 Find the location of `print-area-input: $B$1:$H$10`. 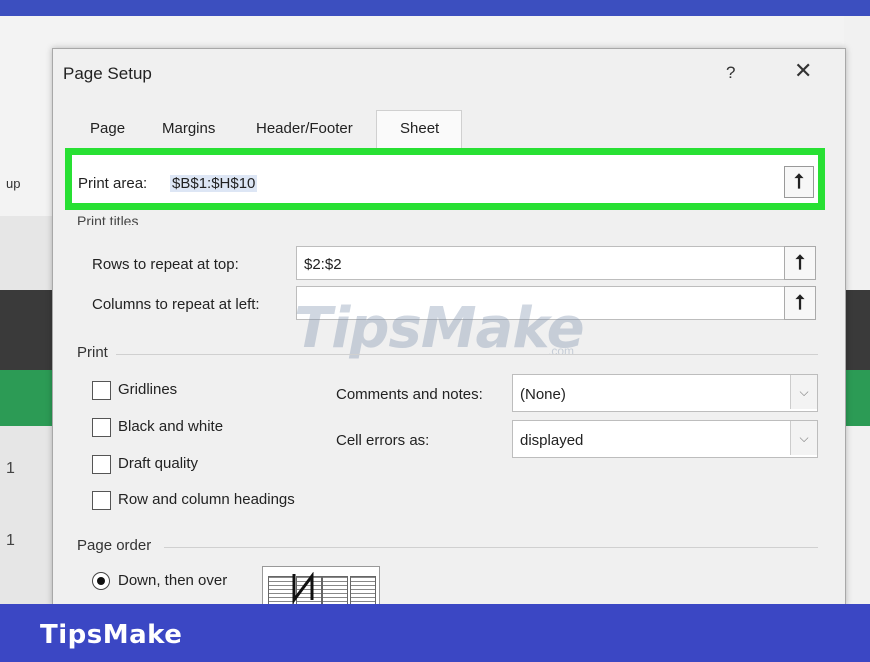

print-area-input: $B$1:$H$10 is located at coordinates (214, 183).